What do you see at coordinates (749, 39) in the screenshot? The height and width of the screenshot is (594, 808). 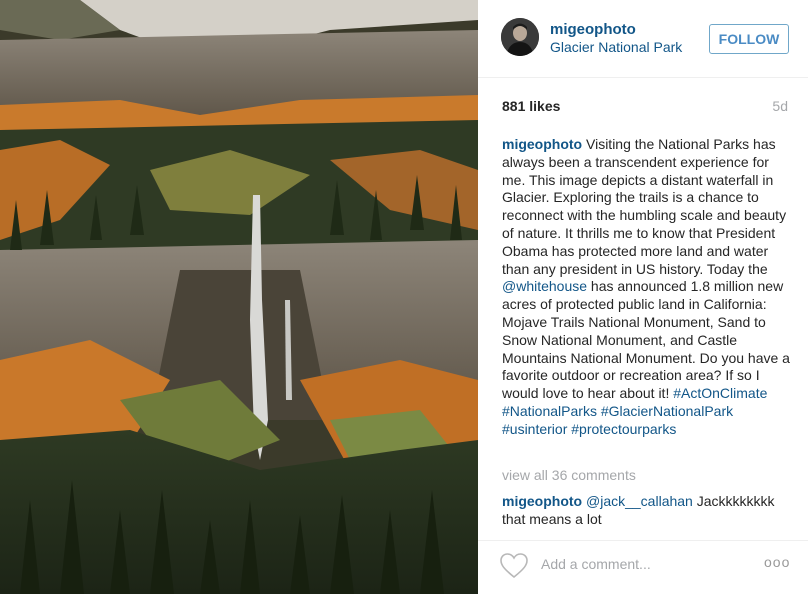 I see `follow-button: FOLLOW` at bounding box center [749, 39].